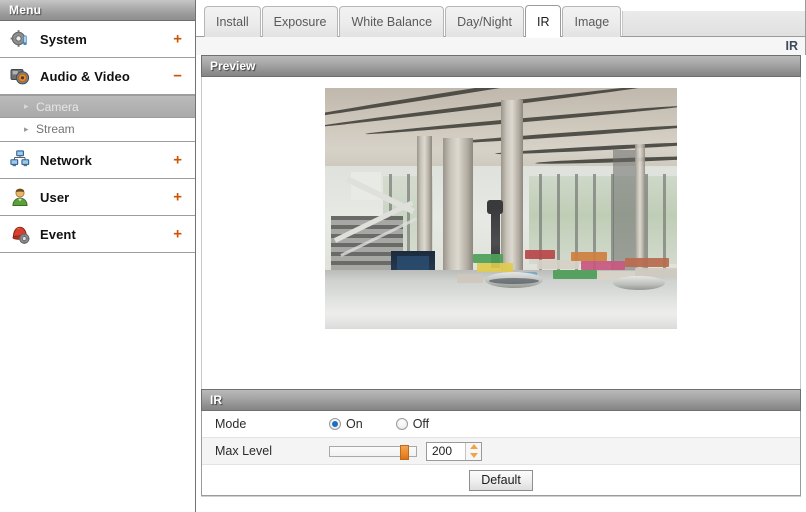 The image size is (806, 512). I want to click on triangle-down-icon, so click(473, 455).